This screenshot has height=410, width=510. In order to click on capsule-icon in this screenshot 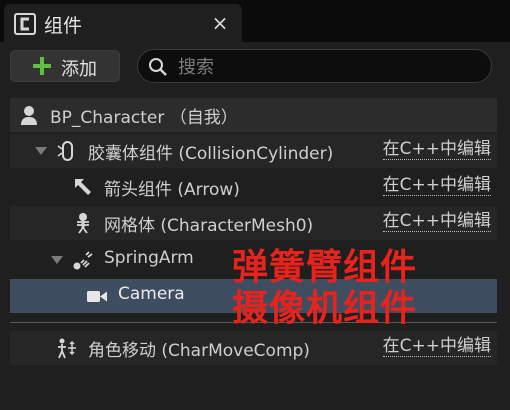, I will do `click(65, 151)`.